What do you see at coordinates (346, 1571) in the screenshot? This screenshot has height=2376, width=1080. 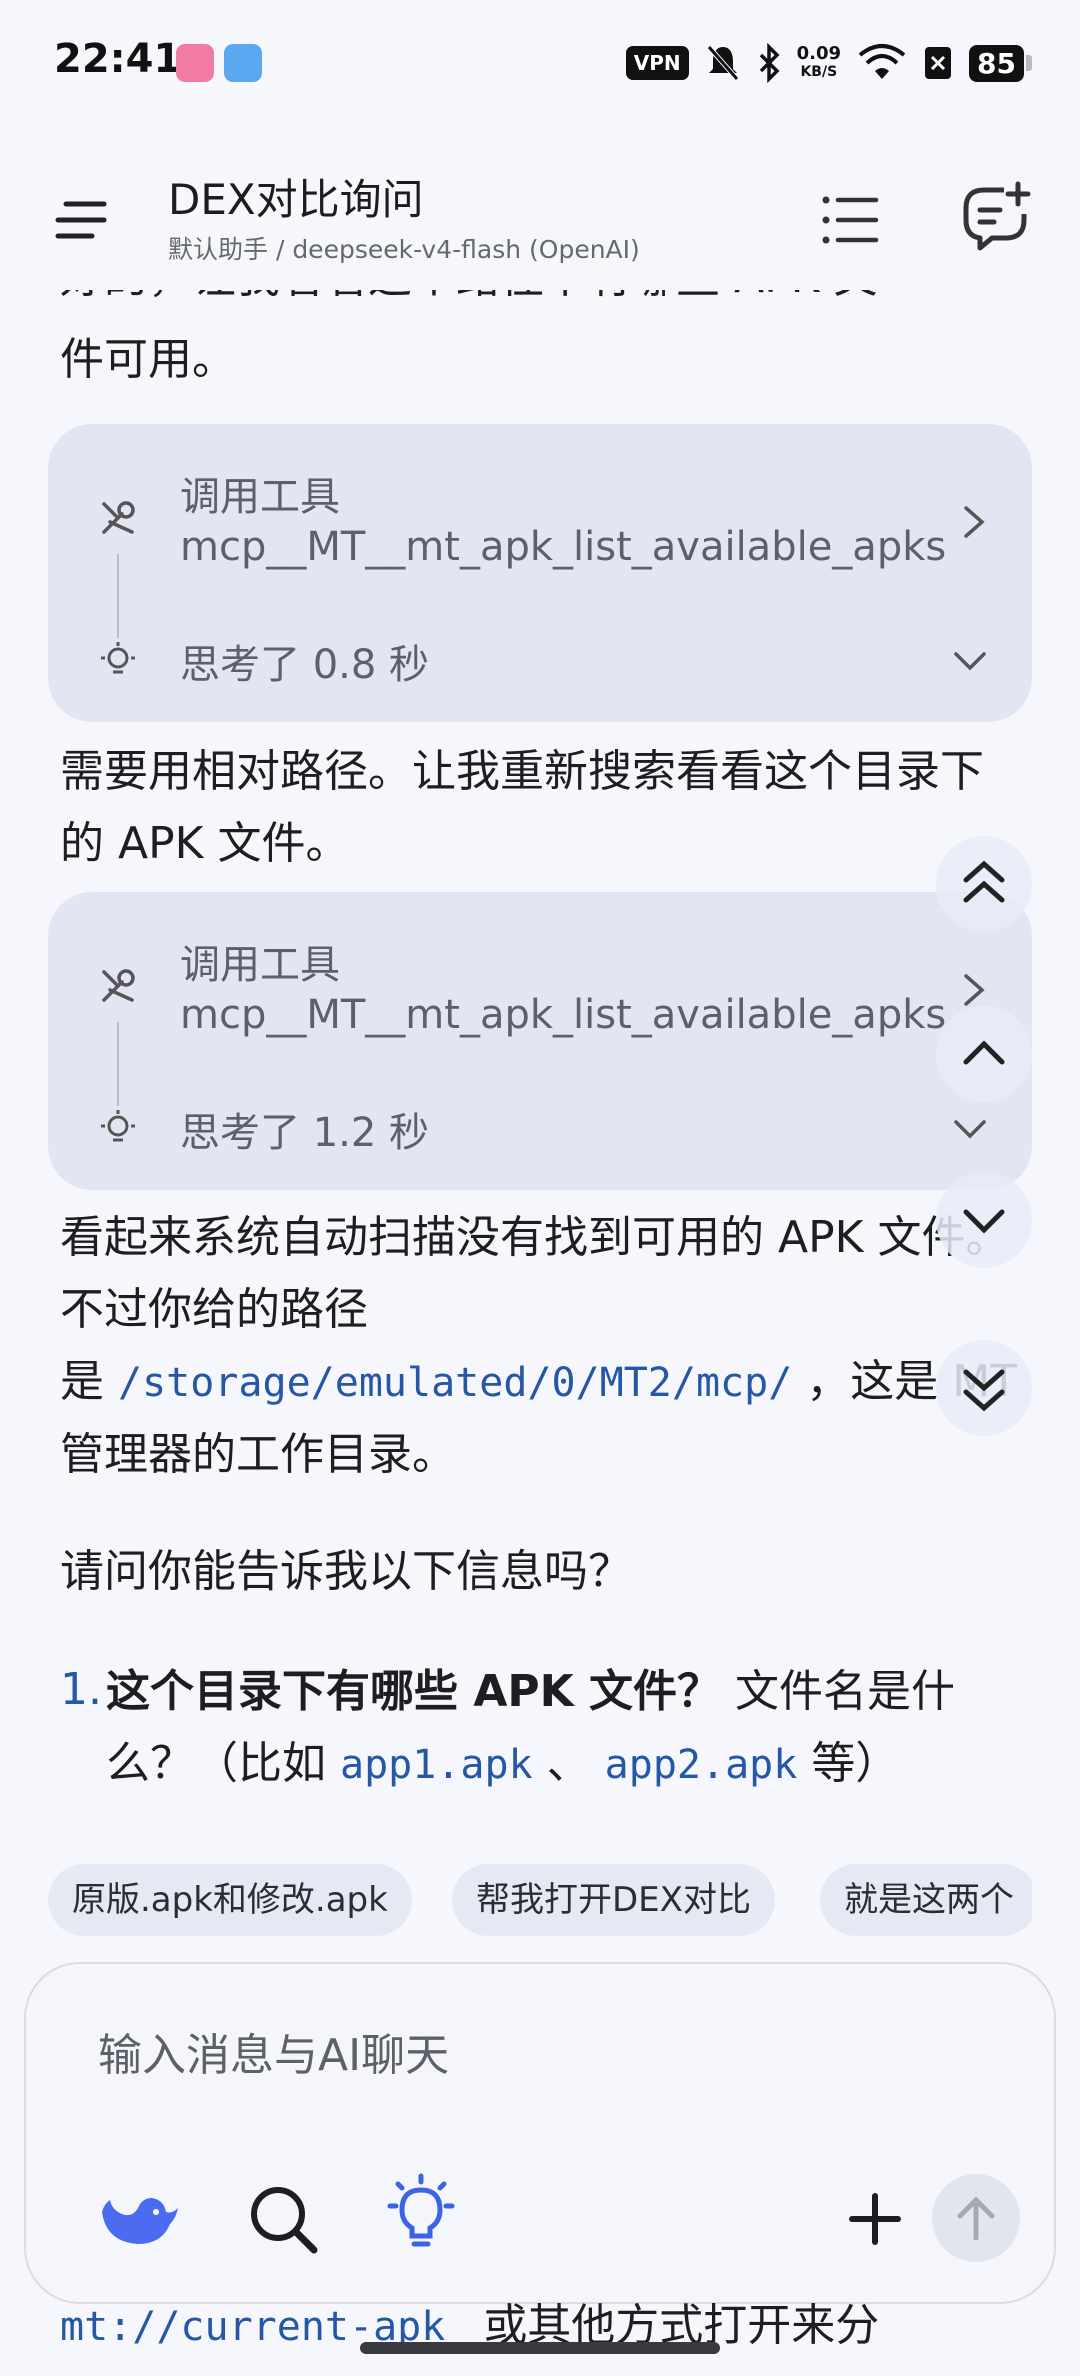 I see `message-text: 请问你能告诉我以下信息吗？` at bounding box center [346, 1571].